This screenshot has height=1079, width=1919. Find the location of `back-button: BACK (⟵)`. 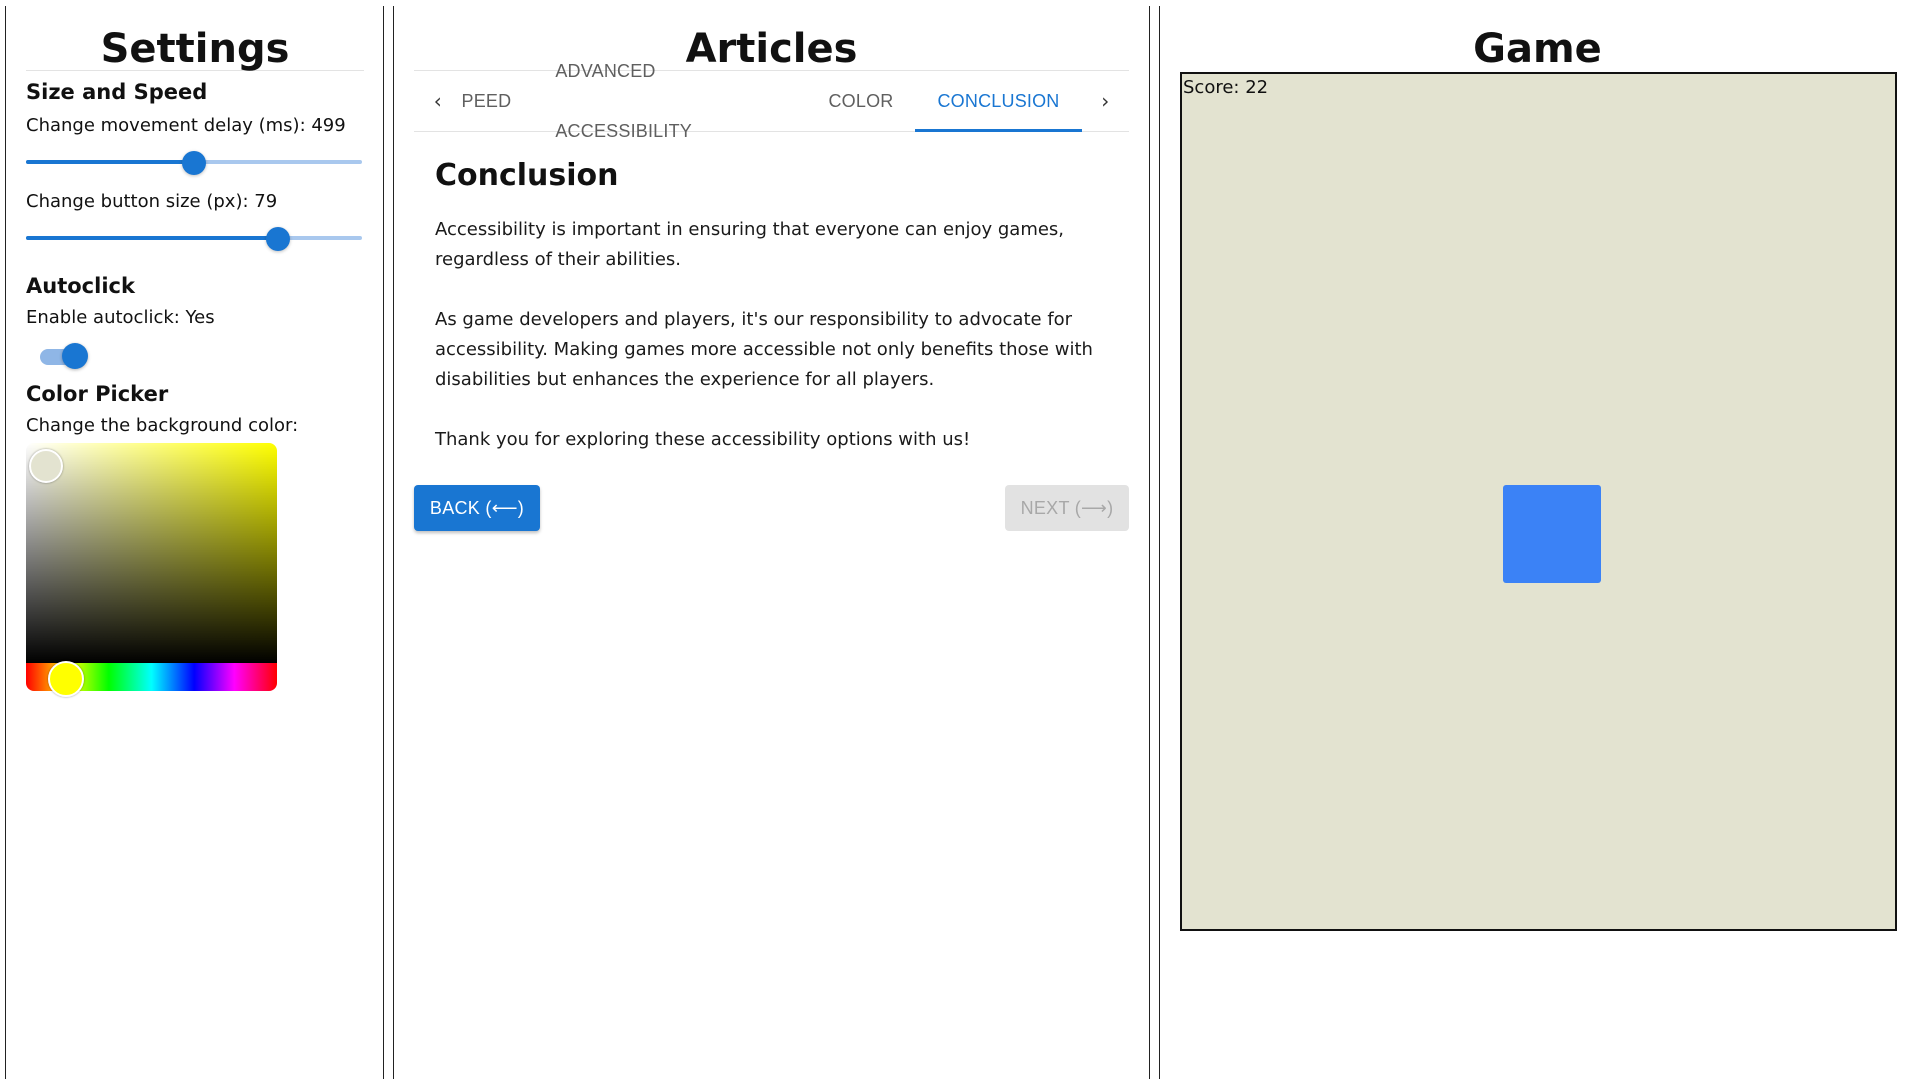

back-button: BACK (⟵) is located at coordinates (477, 508).